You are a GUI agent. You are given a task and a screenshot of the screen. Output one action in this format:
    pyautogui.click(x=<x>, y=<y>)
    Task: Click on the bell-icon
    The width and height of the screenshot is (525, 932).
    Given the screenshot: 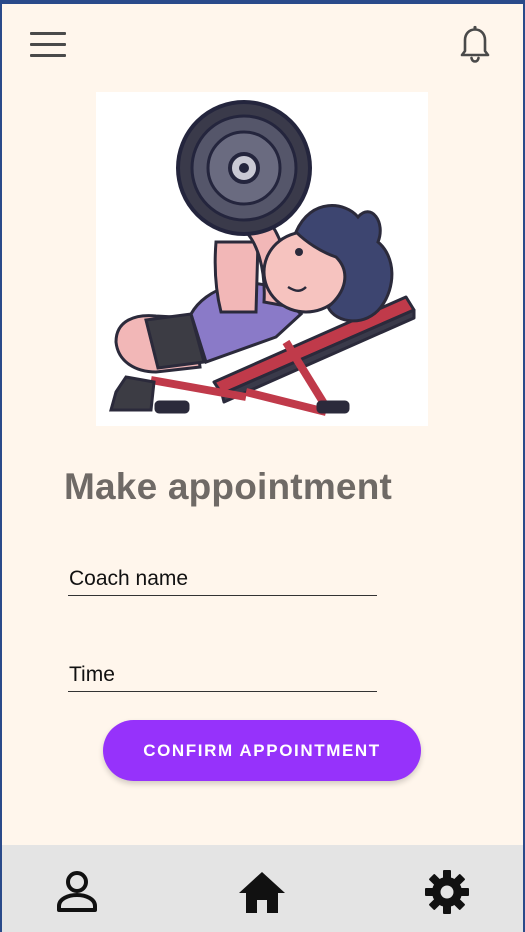 What is the action you would take?
    pyautogui.click(x=475, y=43)
    